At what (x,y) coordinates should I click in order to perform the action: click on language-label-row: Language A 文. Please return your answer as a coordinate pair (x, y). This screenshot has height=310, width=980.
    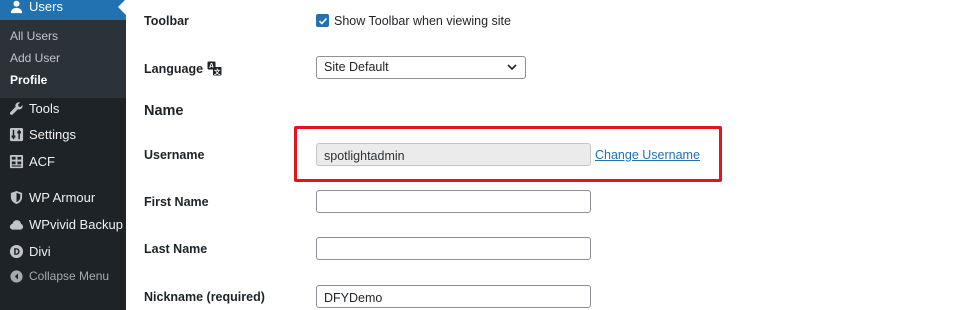
    Looking at the image, I should click on (183, 68).